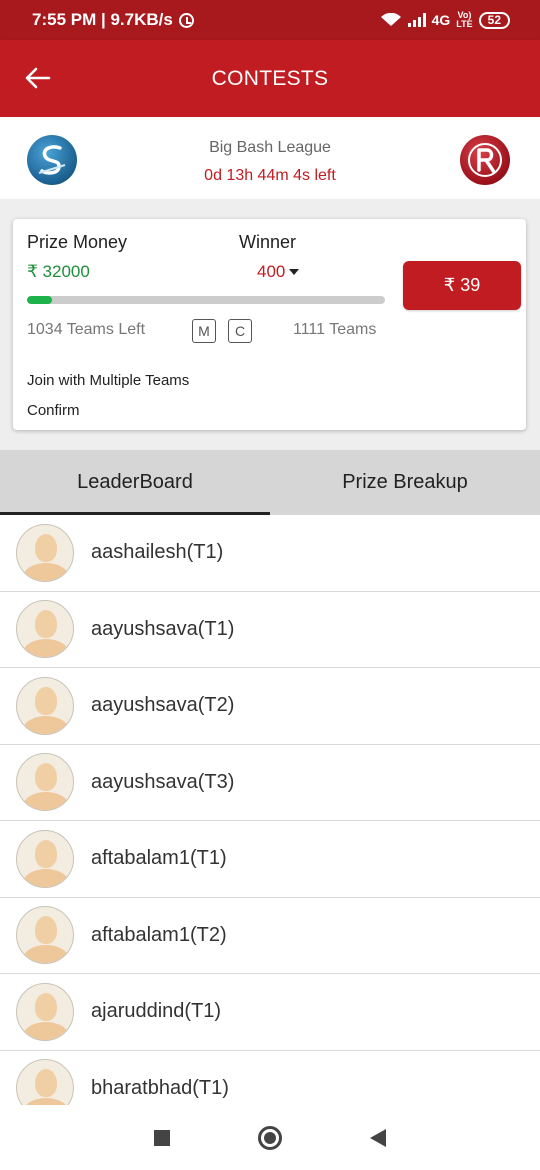 Image resolution: width=540 pixels, height=1170 pixels. What do you see at coordinates (163, 705) in the screenshot?
I see `user-team-name: aayushsava(T2)` at bounding box center [163, 705].